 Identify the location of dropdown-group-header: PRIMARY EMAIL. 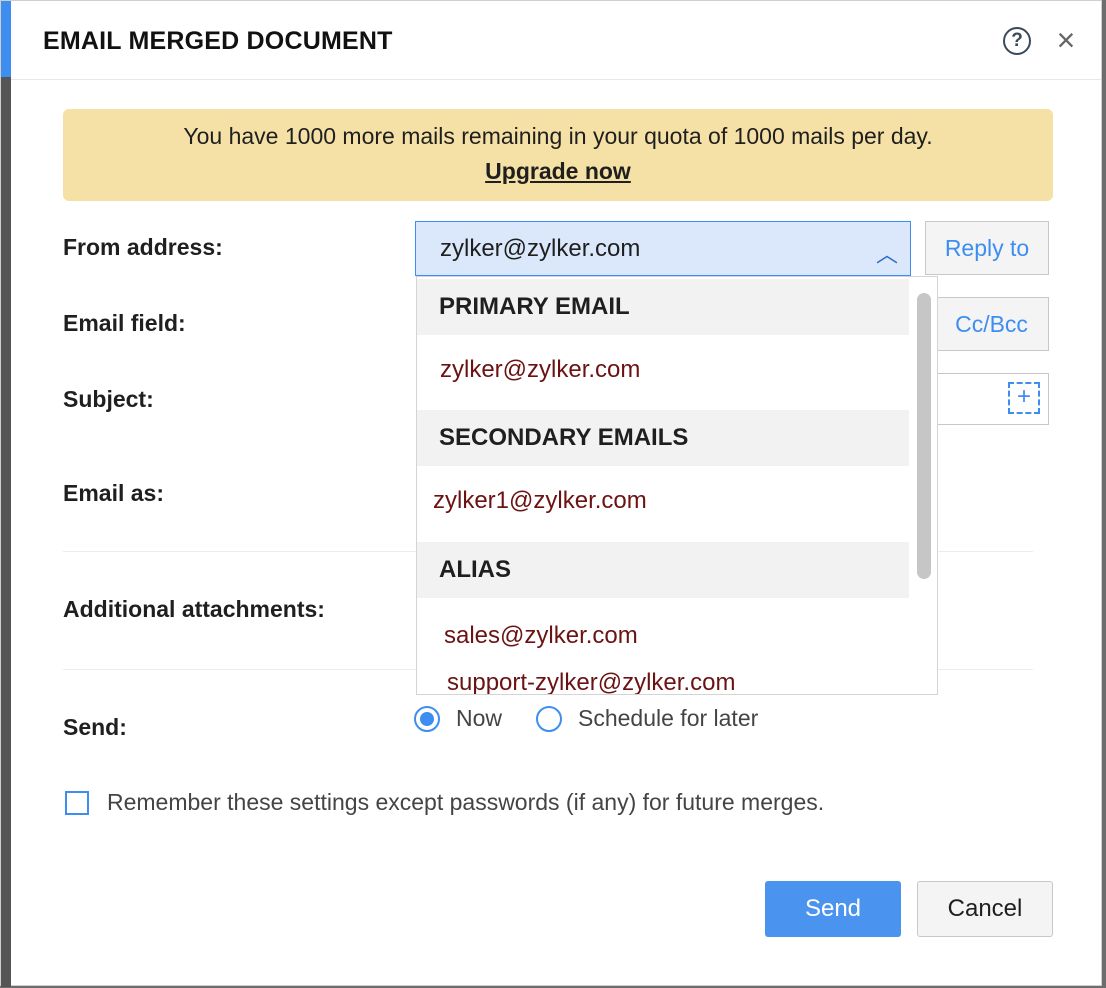
(663, 307).